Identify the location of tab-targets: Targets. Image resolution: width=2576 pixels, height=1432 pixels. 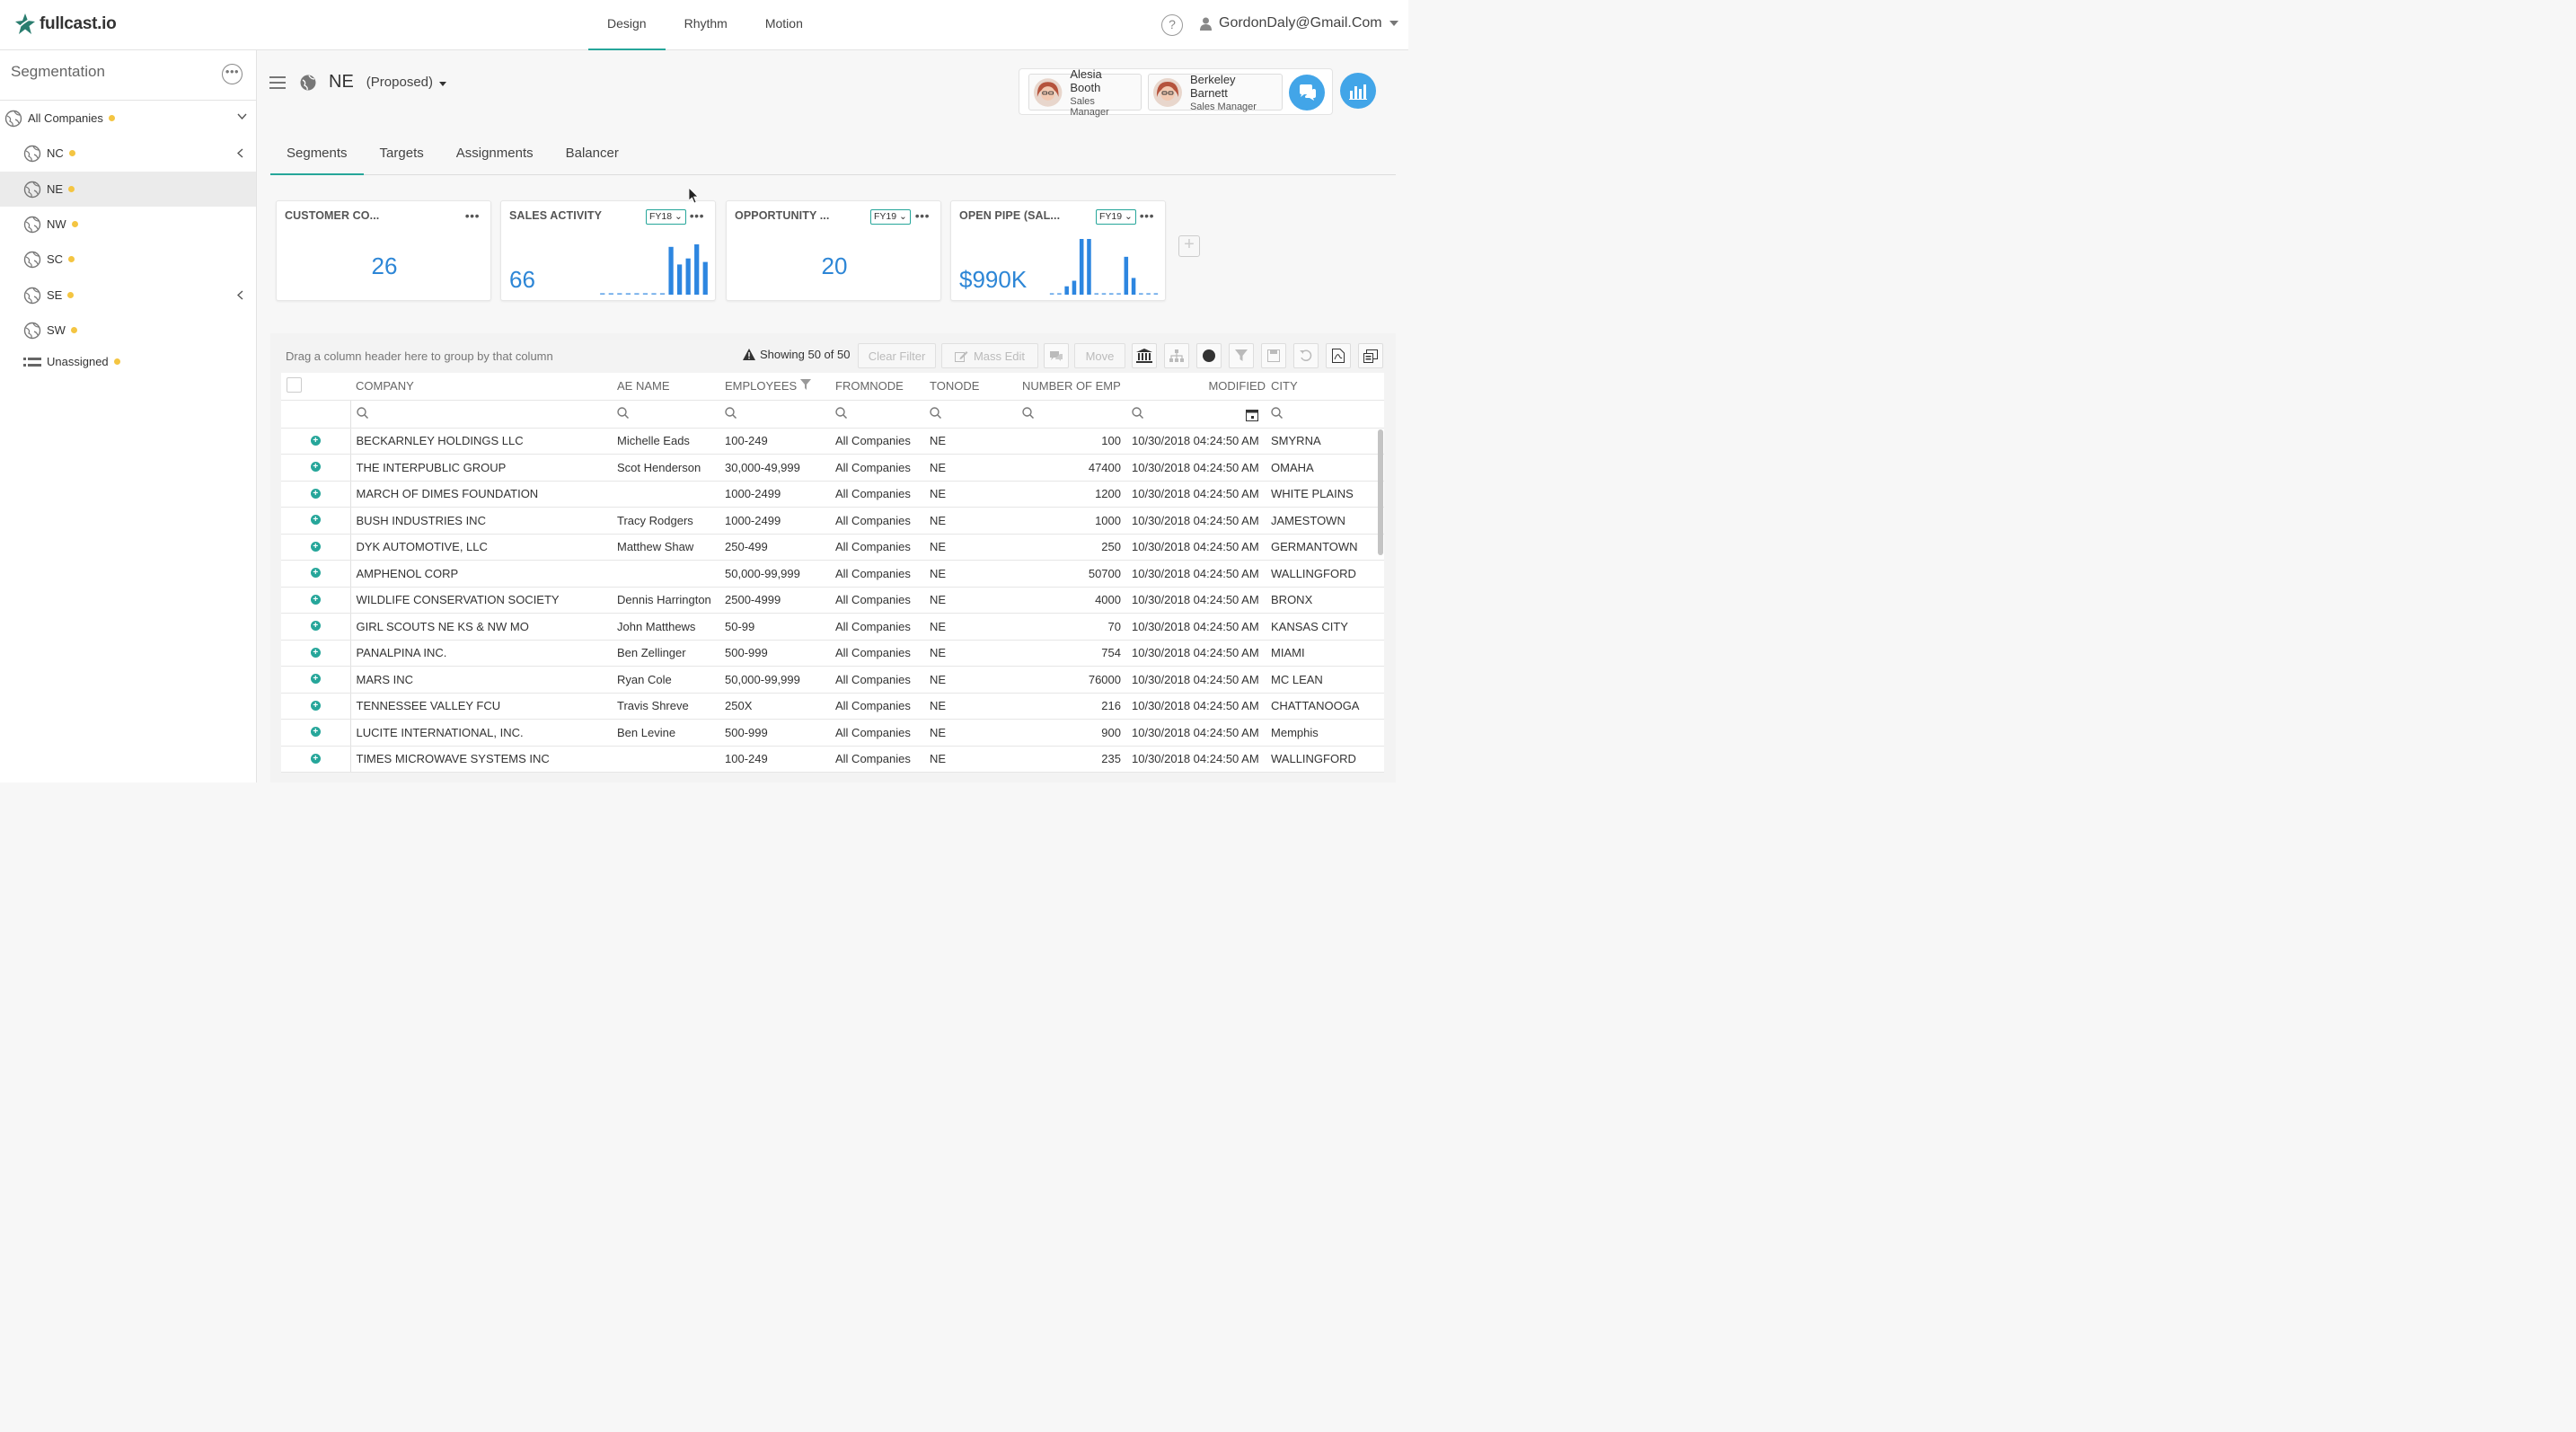
(402, 155).